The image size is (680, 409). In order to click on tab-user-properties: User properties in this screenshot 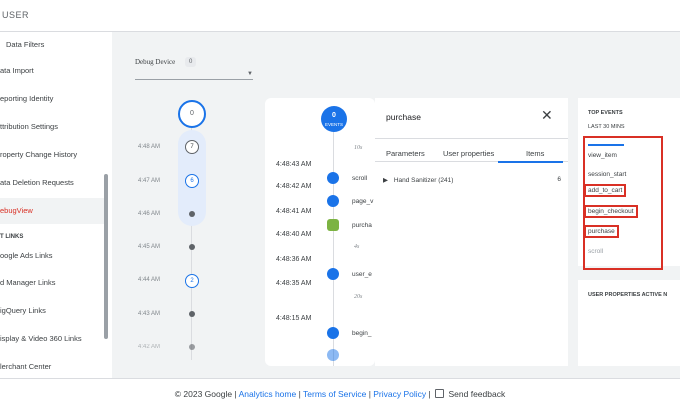, I will do `click(468, 153)`.